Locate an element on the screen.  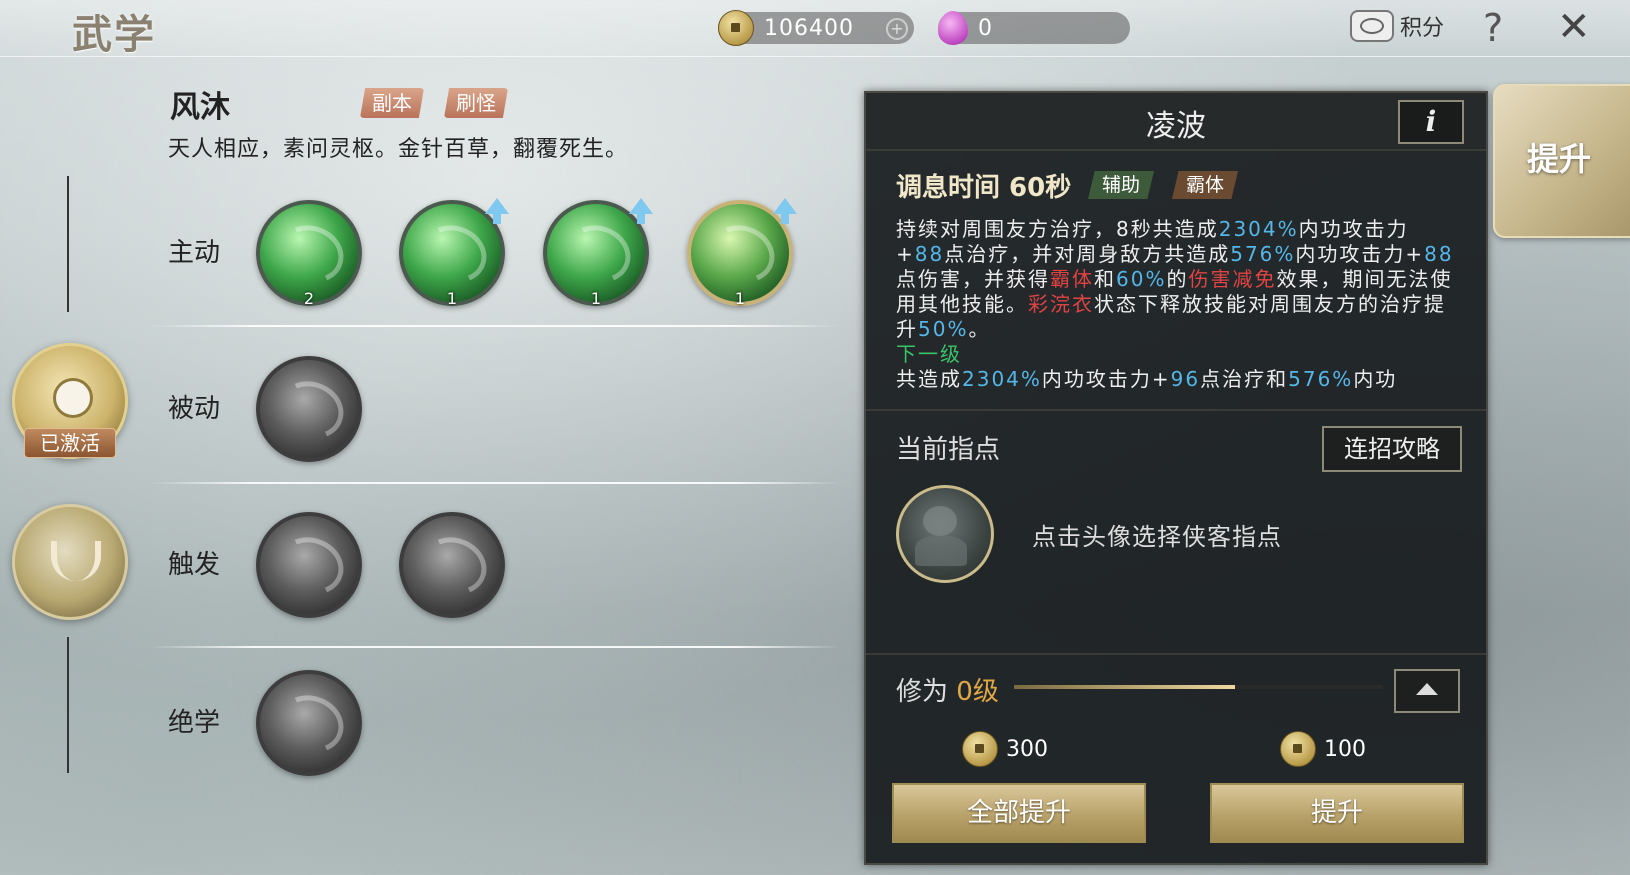
active-skill-3: 1 is located at coordinates (598, 253).